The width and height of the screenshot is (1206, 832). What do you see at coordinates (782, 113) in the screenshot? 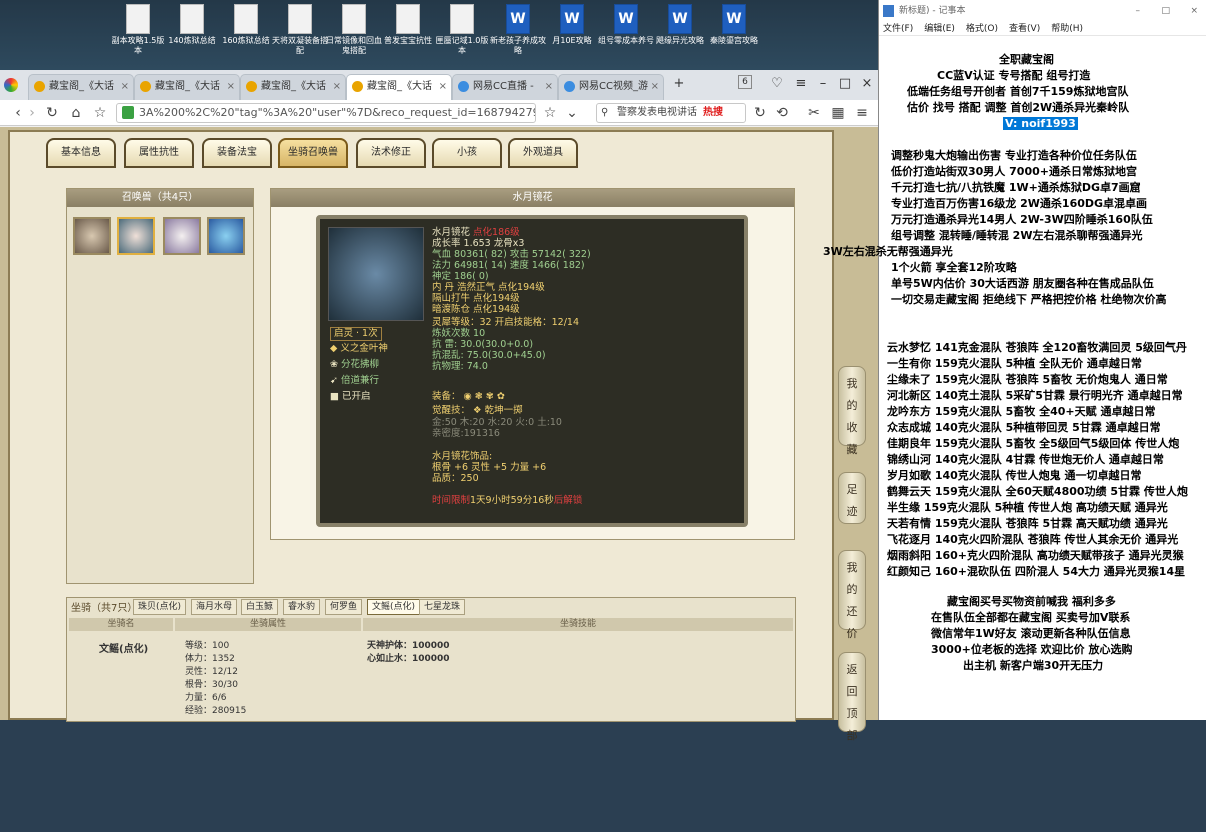
I see `sync-icon: ⟲` at bounding box center [782, 113].